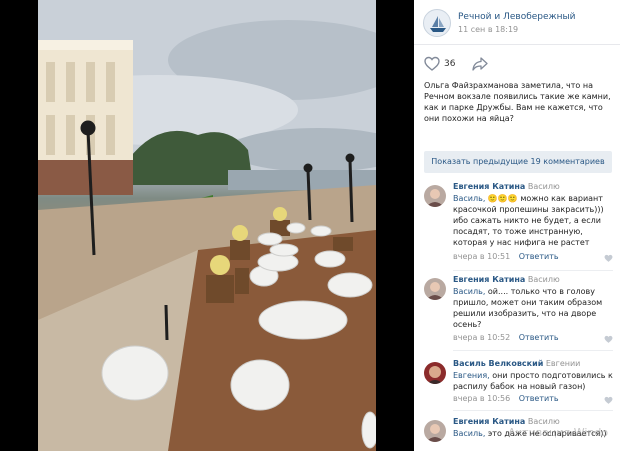 This screenshot has width=620, height=451. What do you see at coordinates (547, 433) in the screenshot?
I see `comment-body: это даже не оспаривается))` at bounding box center [547, 433].